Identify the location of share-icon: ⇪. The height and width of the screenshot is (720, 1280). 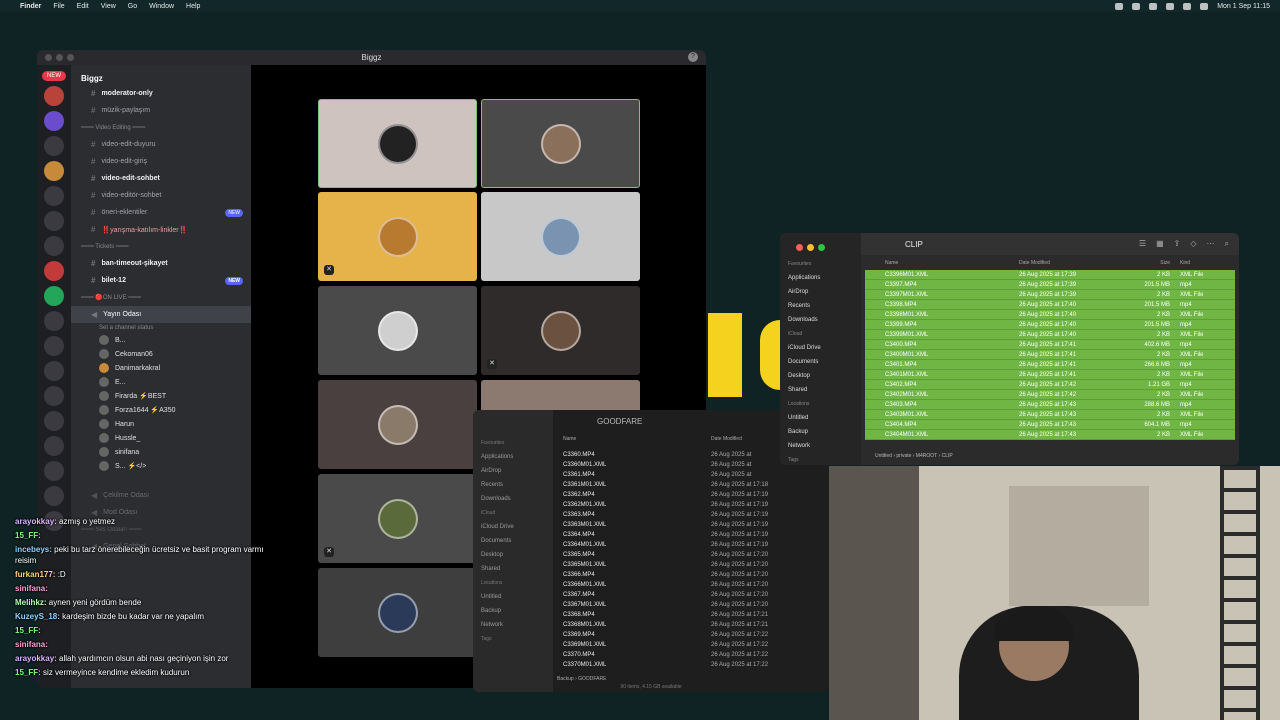
(1177, 244).